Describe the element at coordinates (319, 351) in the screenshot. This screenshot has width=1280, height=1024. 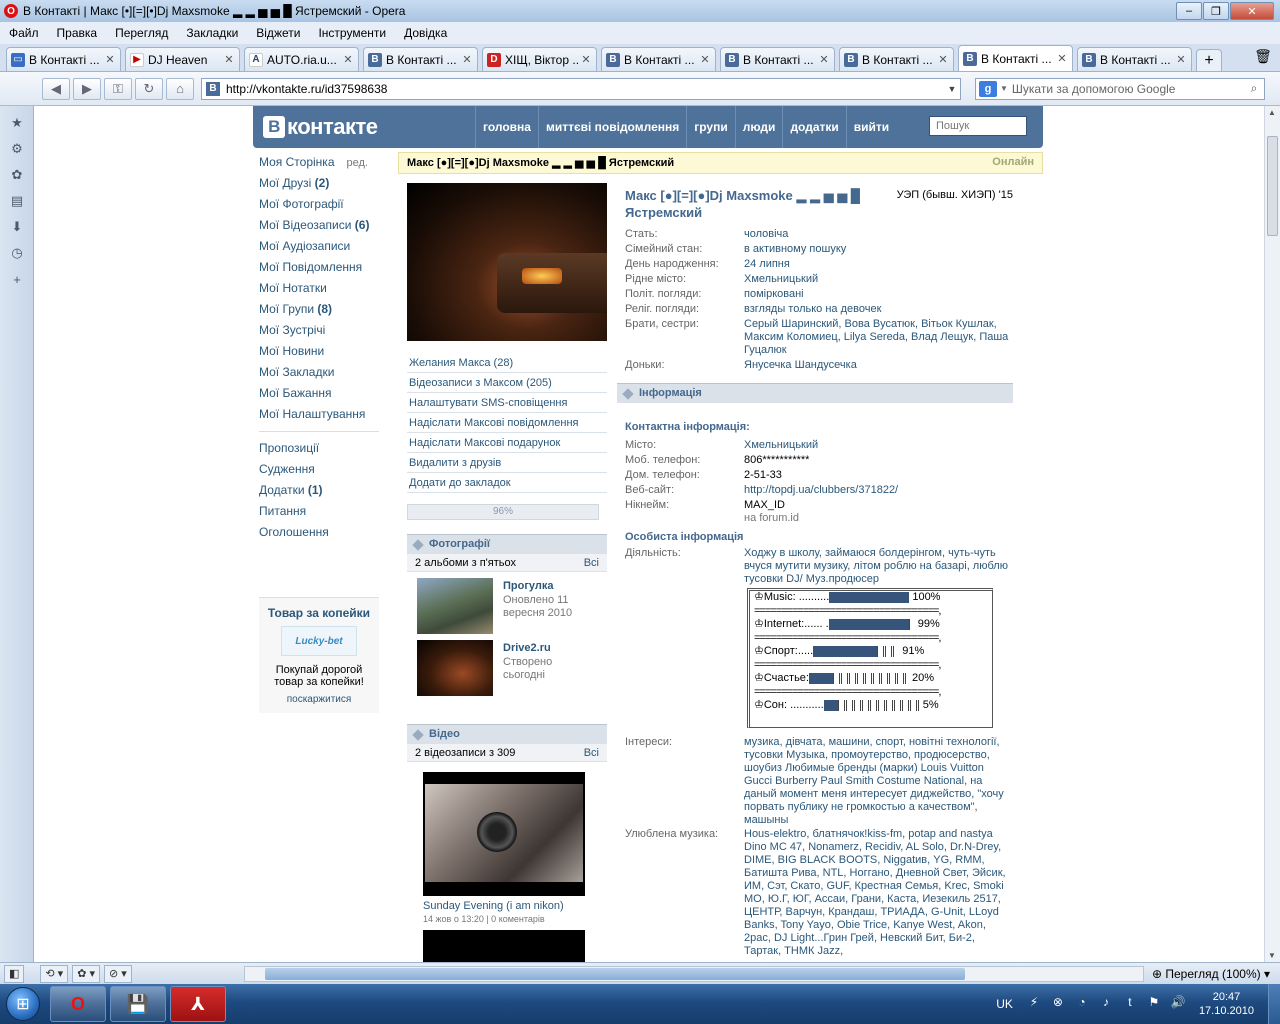
I see `menu-my-news: Мої Новини` at that location.